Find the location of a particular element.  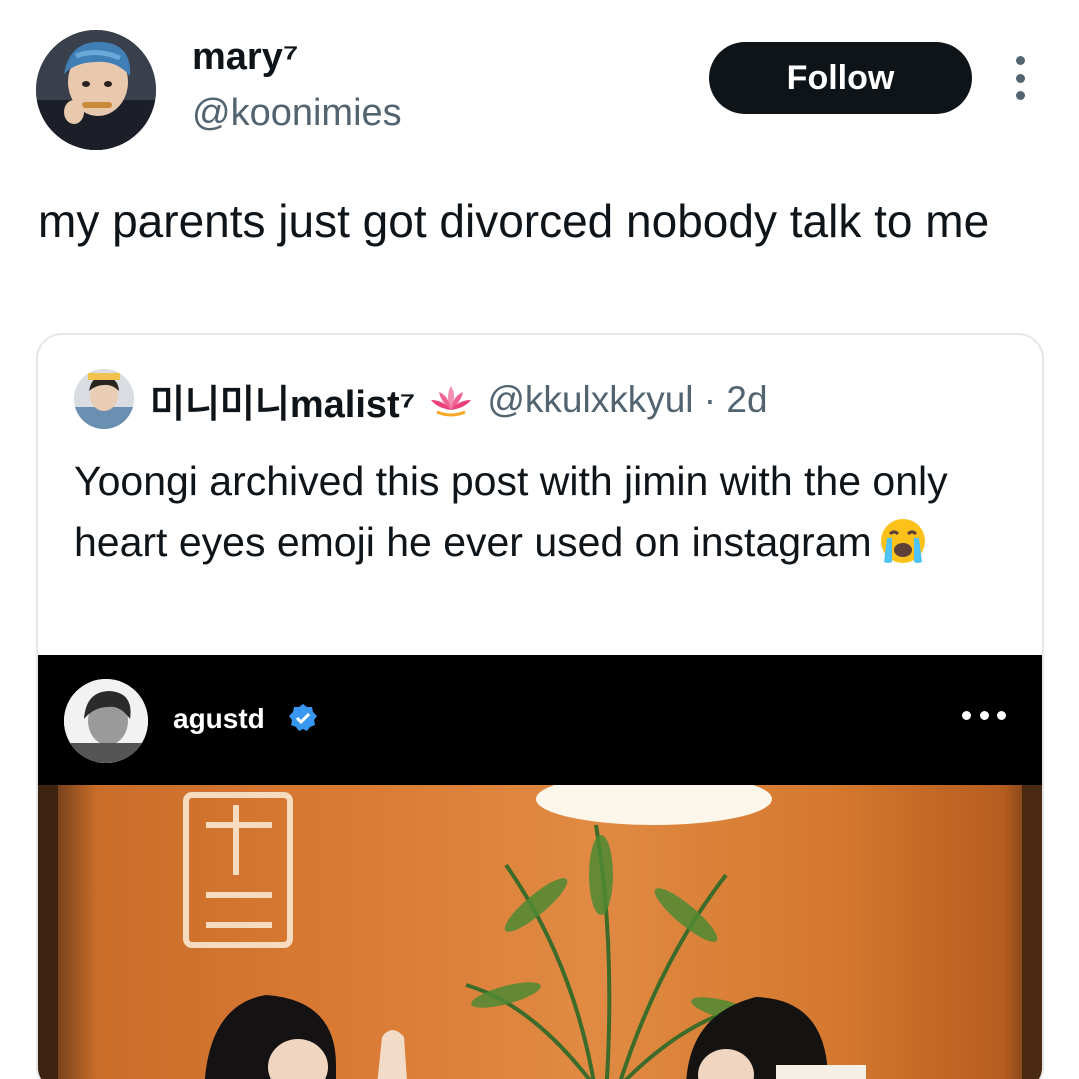

quoted-display-name: 미니미니malist⁷ is located at coordinates (282, 400).